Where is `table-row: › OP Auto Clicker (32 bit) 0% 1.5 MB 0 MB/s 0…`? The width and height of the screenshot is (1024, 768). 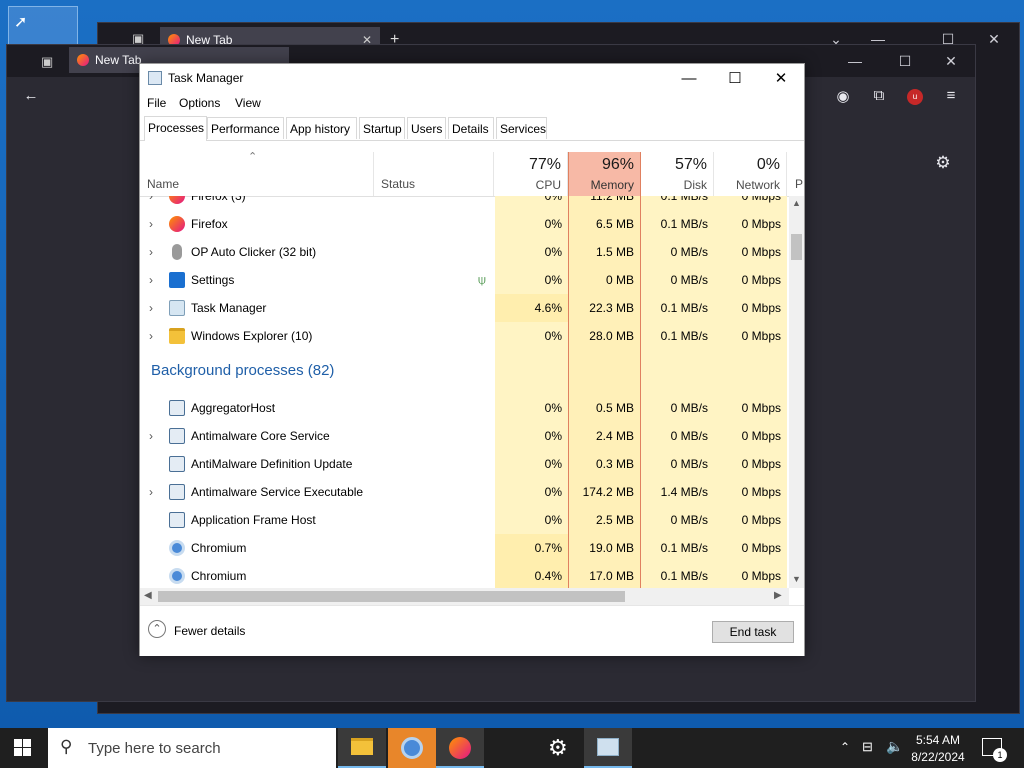
table-row: › OP Auto Clicker (32 bit) 0% 1.5 MB 0 MB/s 0… is located at coordinates (464, 252).